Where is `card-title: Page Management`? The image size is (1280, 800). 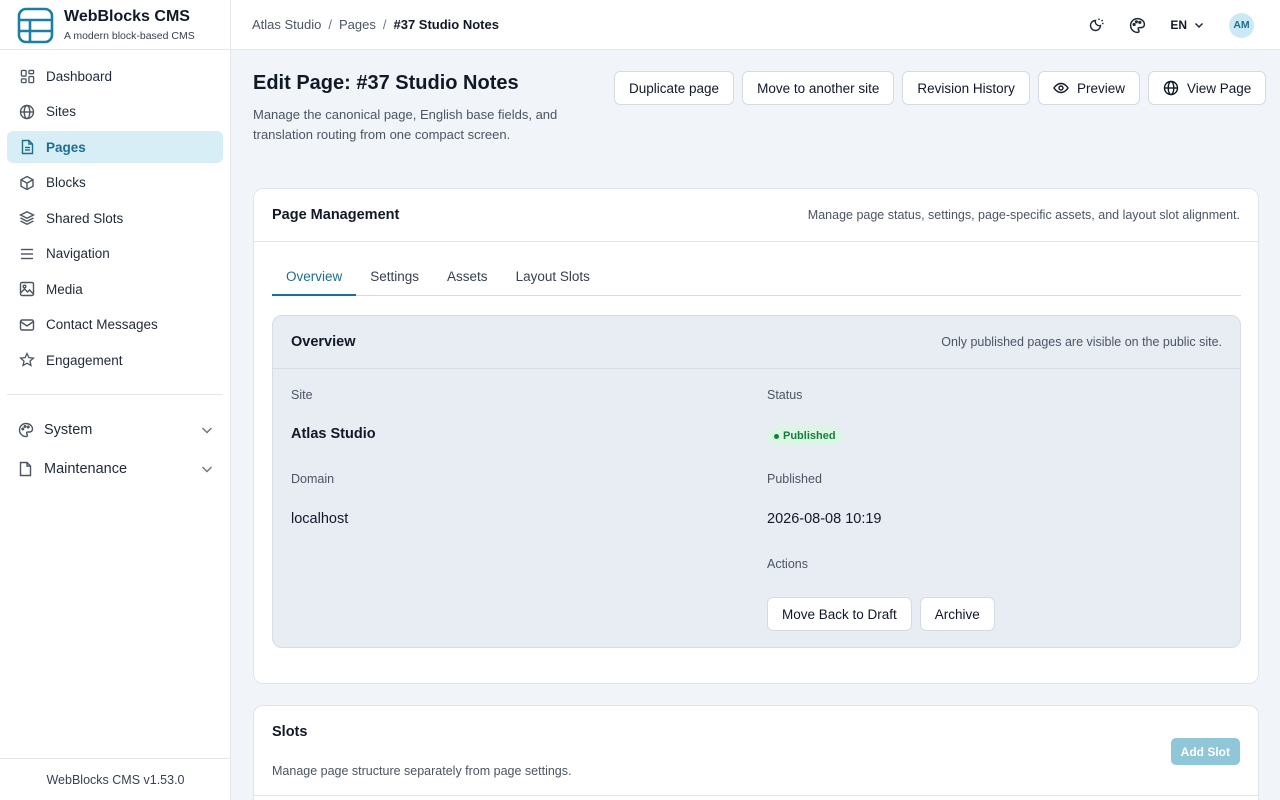
card-title: Page Management is located at coordinates (336, 215).